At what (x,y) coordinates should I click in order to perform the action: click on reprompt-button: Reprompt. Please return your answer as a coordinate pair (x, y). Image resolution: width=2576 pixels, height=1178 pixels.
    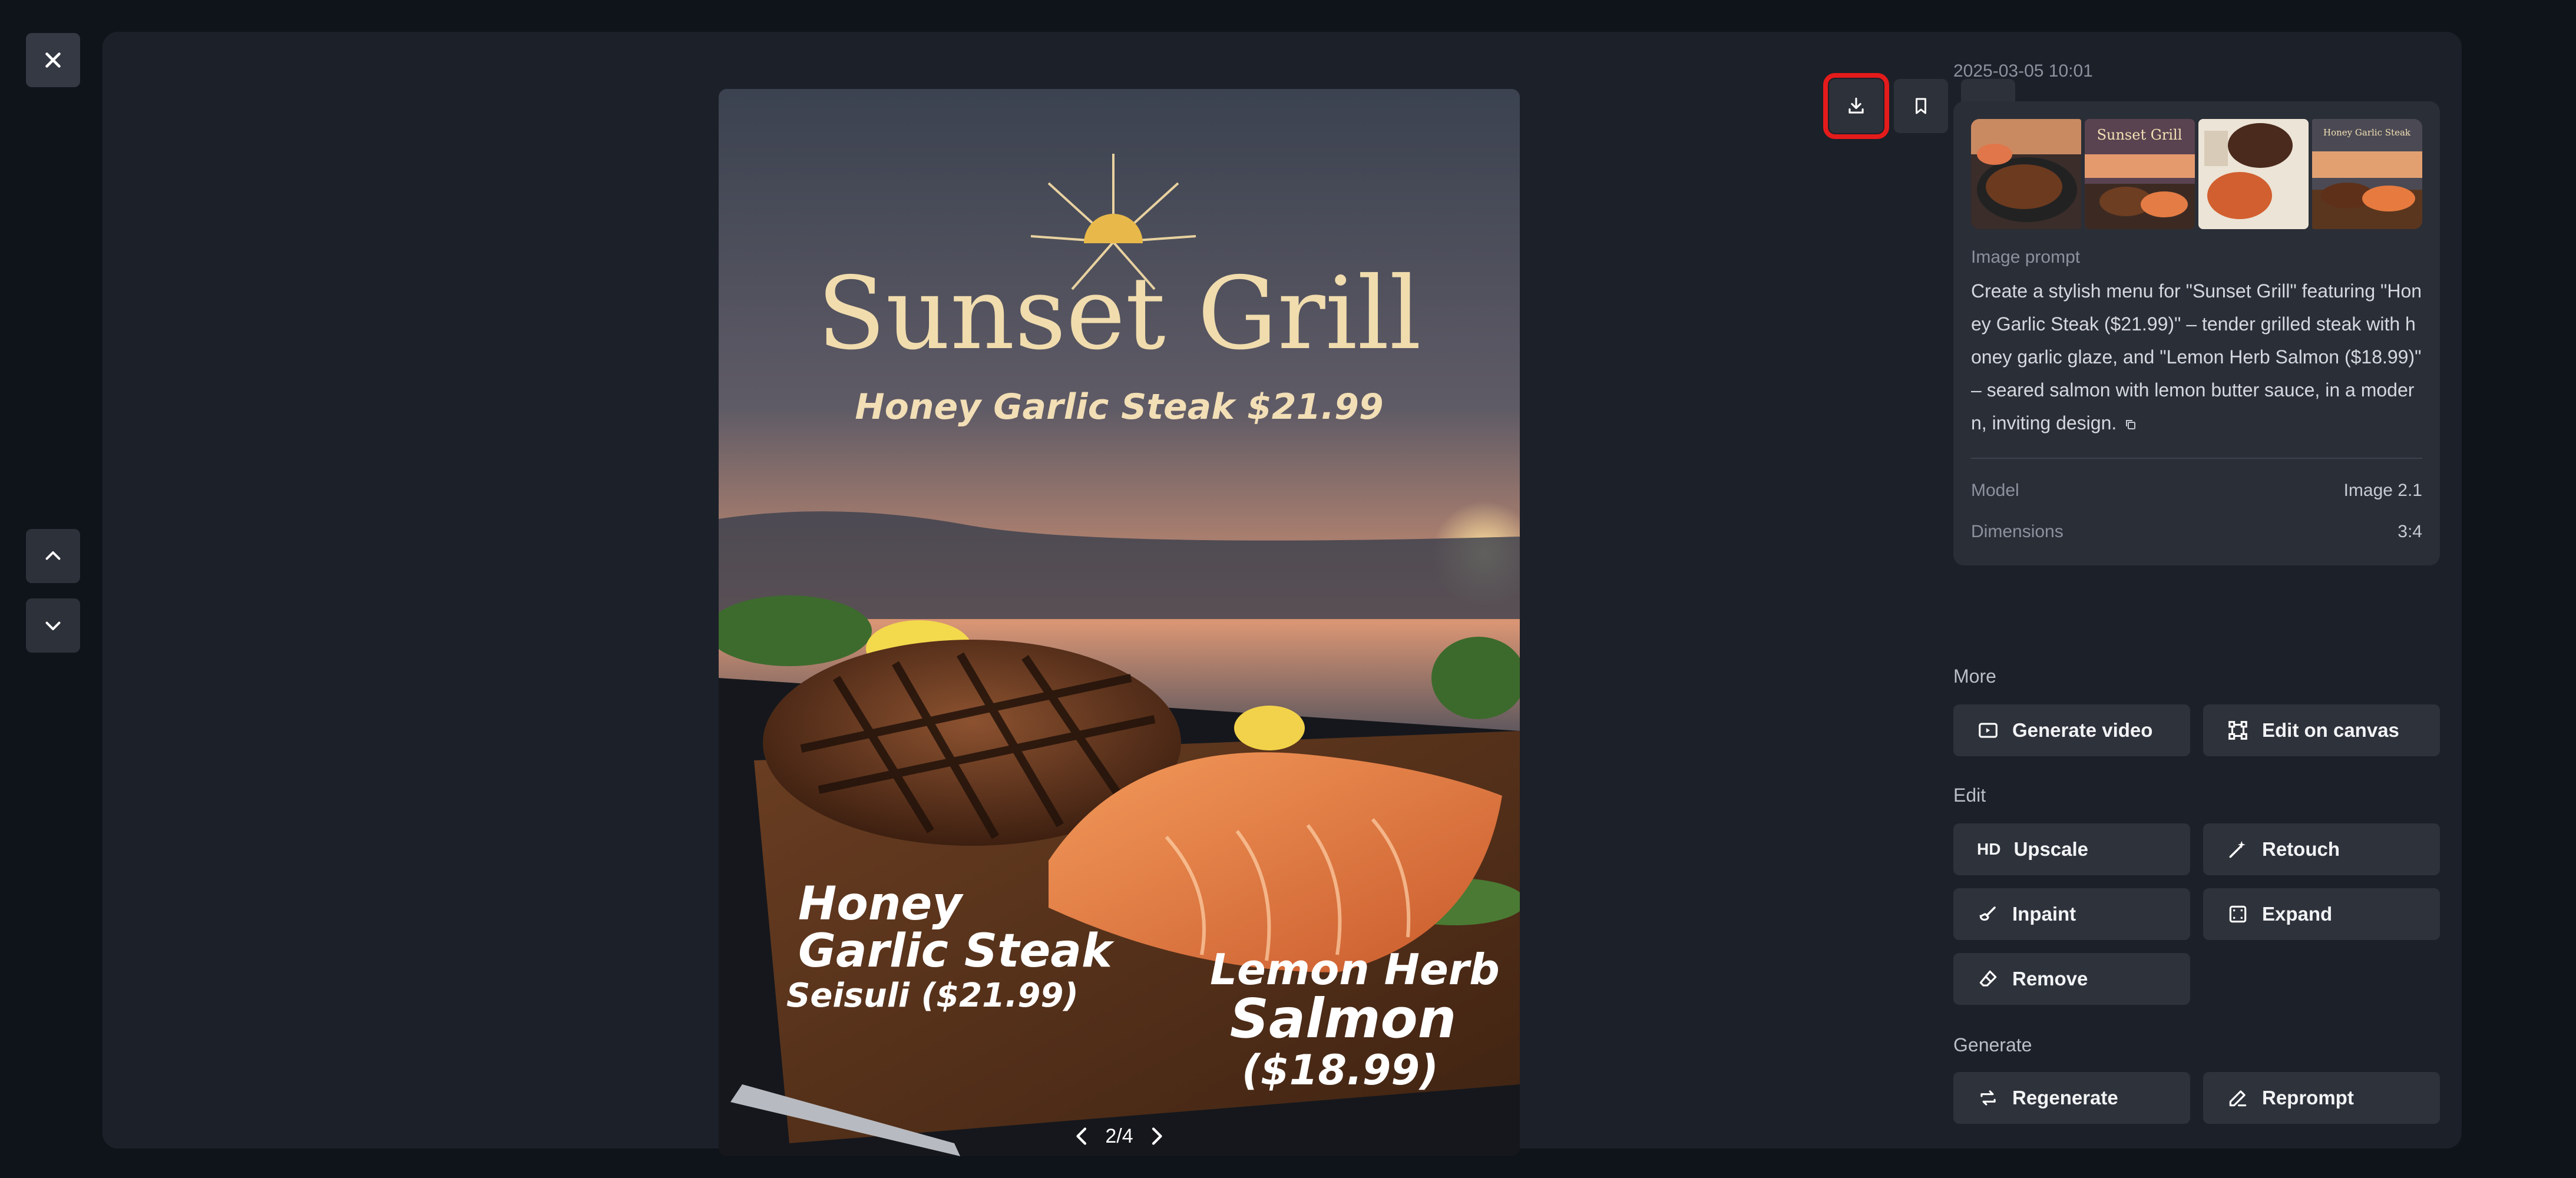
    Looking at the image, I should click on (2321, 1098).